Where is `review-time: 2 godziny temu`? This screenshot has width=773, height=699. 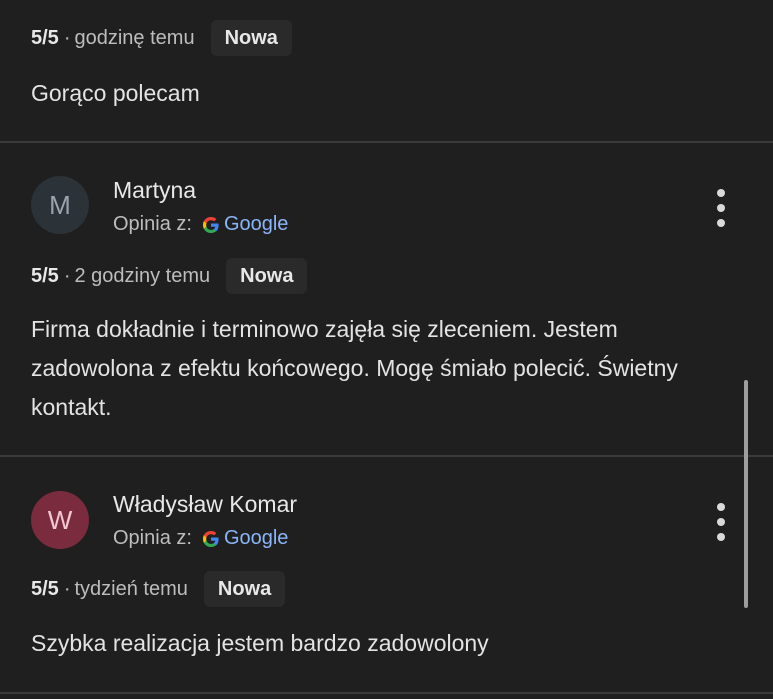
review-time: 2 godziny temu is located at coordinates (142, 275).